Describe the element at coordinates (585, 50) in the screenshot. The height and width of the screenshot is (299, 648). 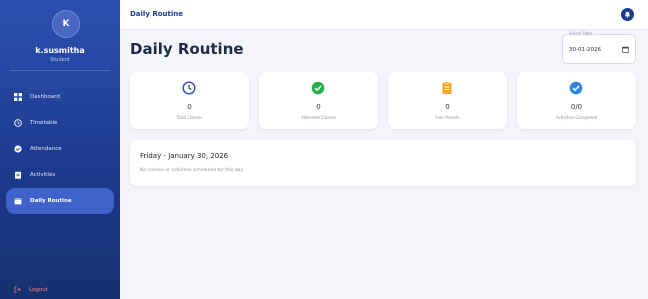
I see `date-picker-value: 30-01-2026` at that location.